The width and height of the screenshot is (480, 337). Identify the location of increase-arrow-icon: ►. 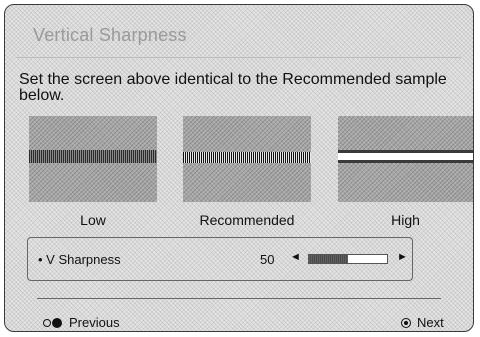
(402, 257).